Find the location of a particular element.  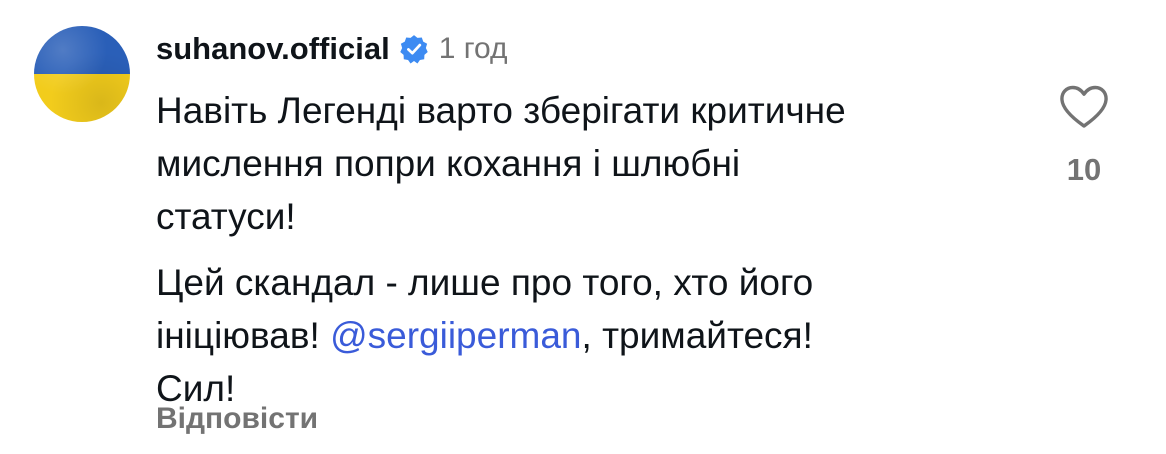

comment-line: Цей скандал - лише про того, хто його is located at coordinates (485, 282).